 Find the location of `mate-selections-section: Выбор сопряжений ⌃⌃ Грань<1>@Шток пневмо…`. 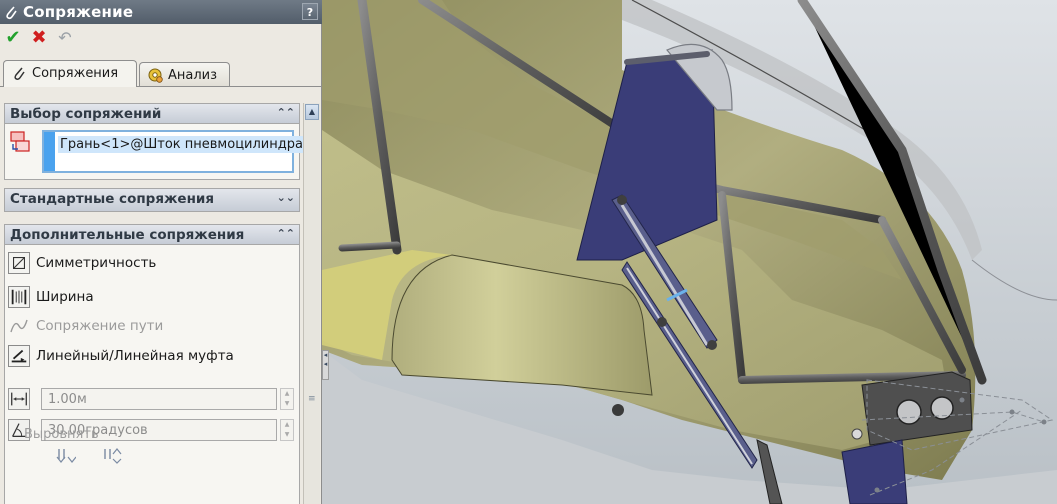

mate-selections-section: Выбор сопряжений ⌃⌃ Грань<1>@Шток пневмо… is located at coordinates (154, 141).